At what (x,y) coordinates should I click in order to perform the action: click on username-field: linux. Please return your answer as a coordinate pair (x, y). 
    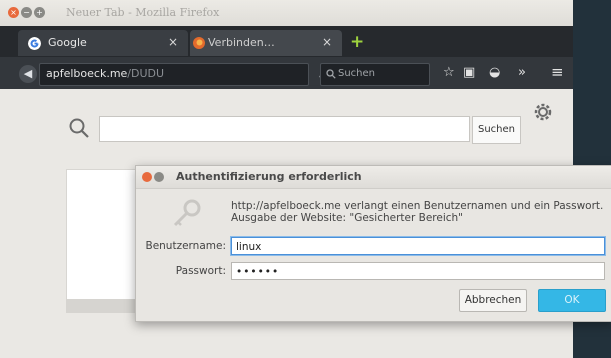
    Looking at the image, I should click on (418, 246).